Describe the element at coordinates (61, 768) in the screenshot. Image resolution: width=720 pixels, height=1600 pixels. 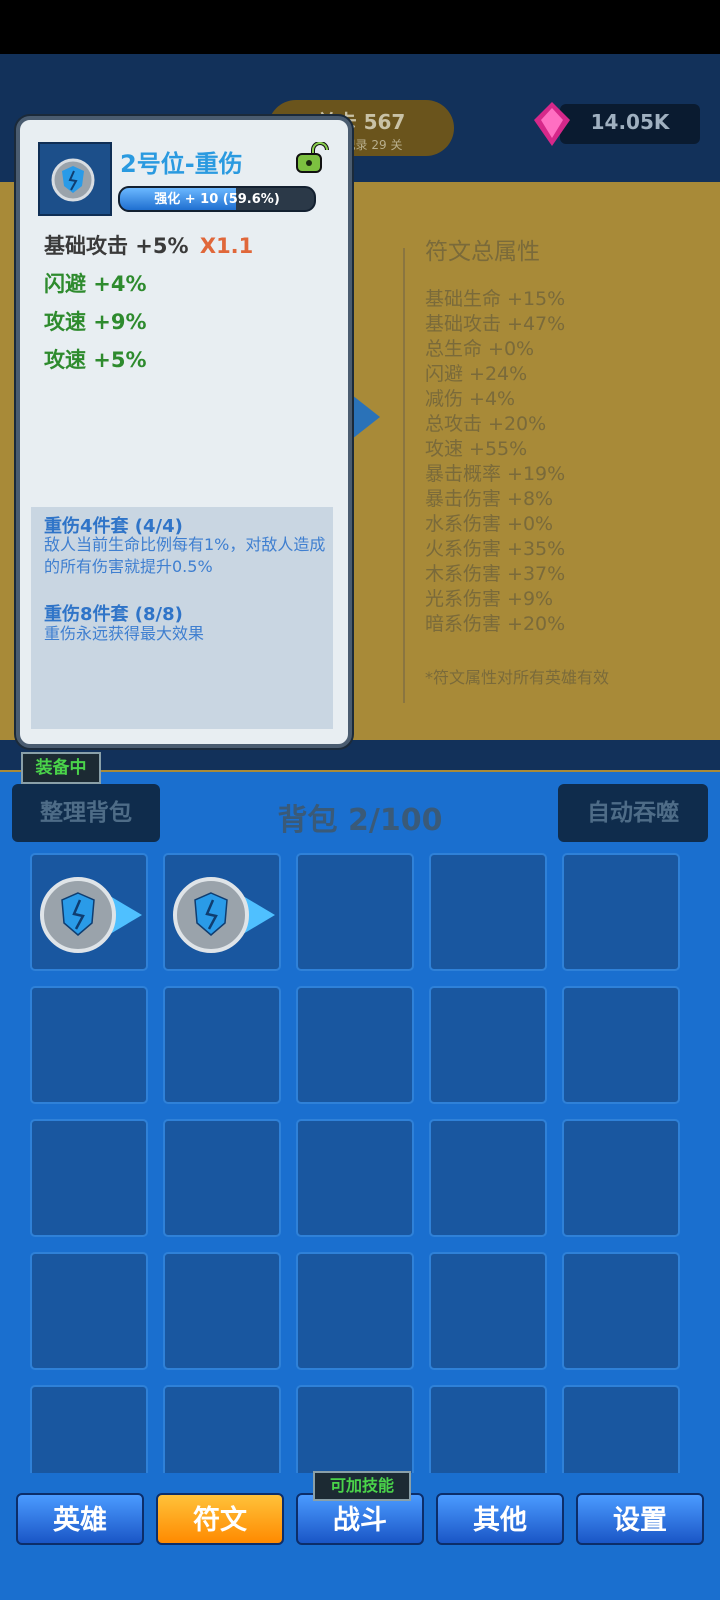
I see `equipped-tag: 装备中` at that location.